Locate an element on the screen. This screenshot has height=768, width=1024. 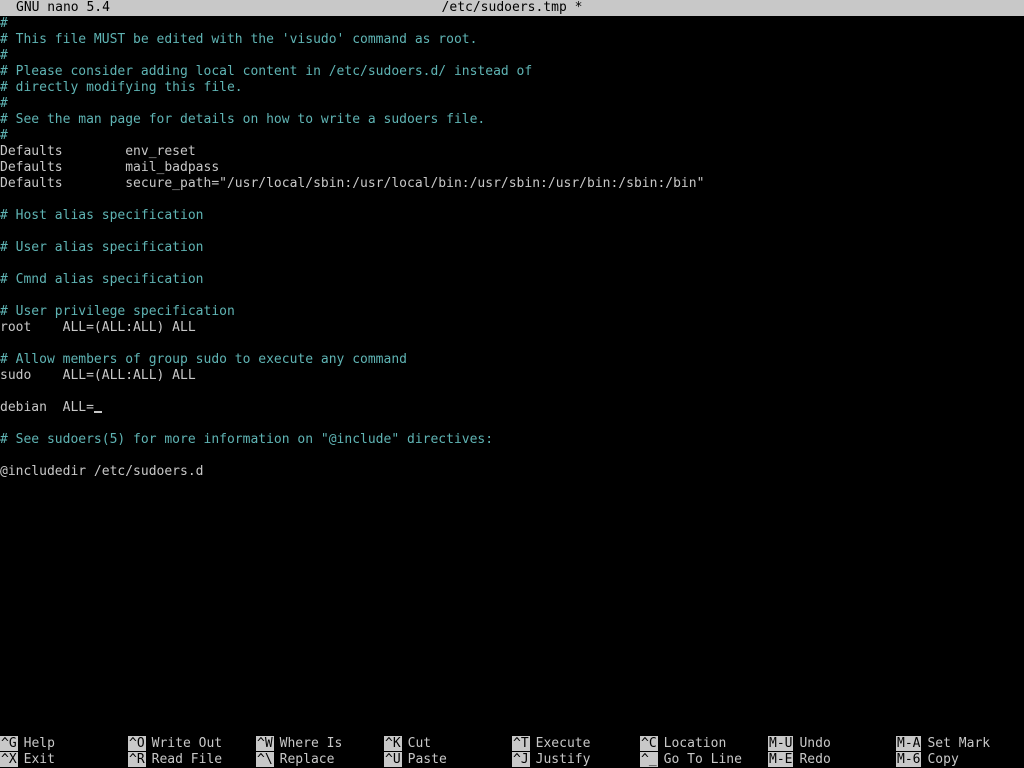
shortcut-label: Undo is located at coordinates (815, 743).